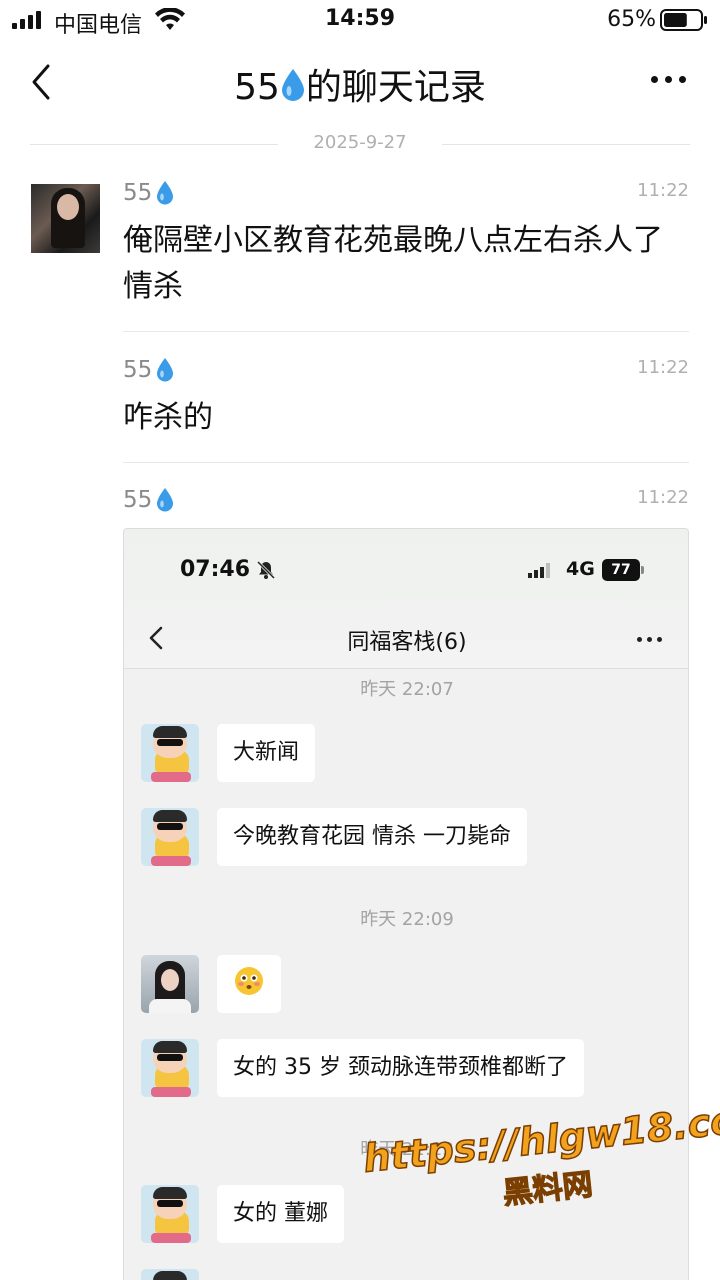 The width and height of the screenshot is (720, 1280). I want to click on screenshot-header: 07:46 4G 77 同福客栈(6), so click(406, 599).